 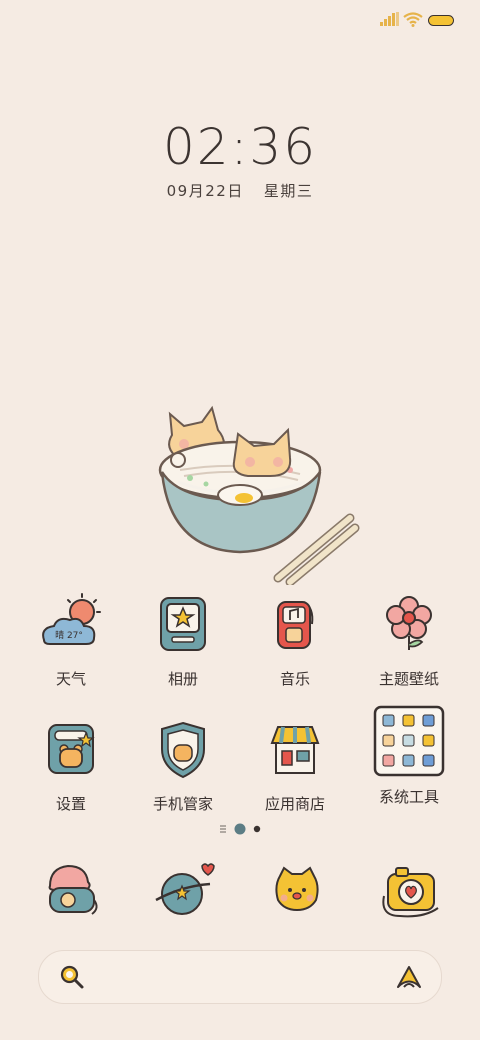 I want to click on search-bar, so click(x=240, y=977).